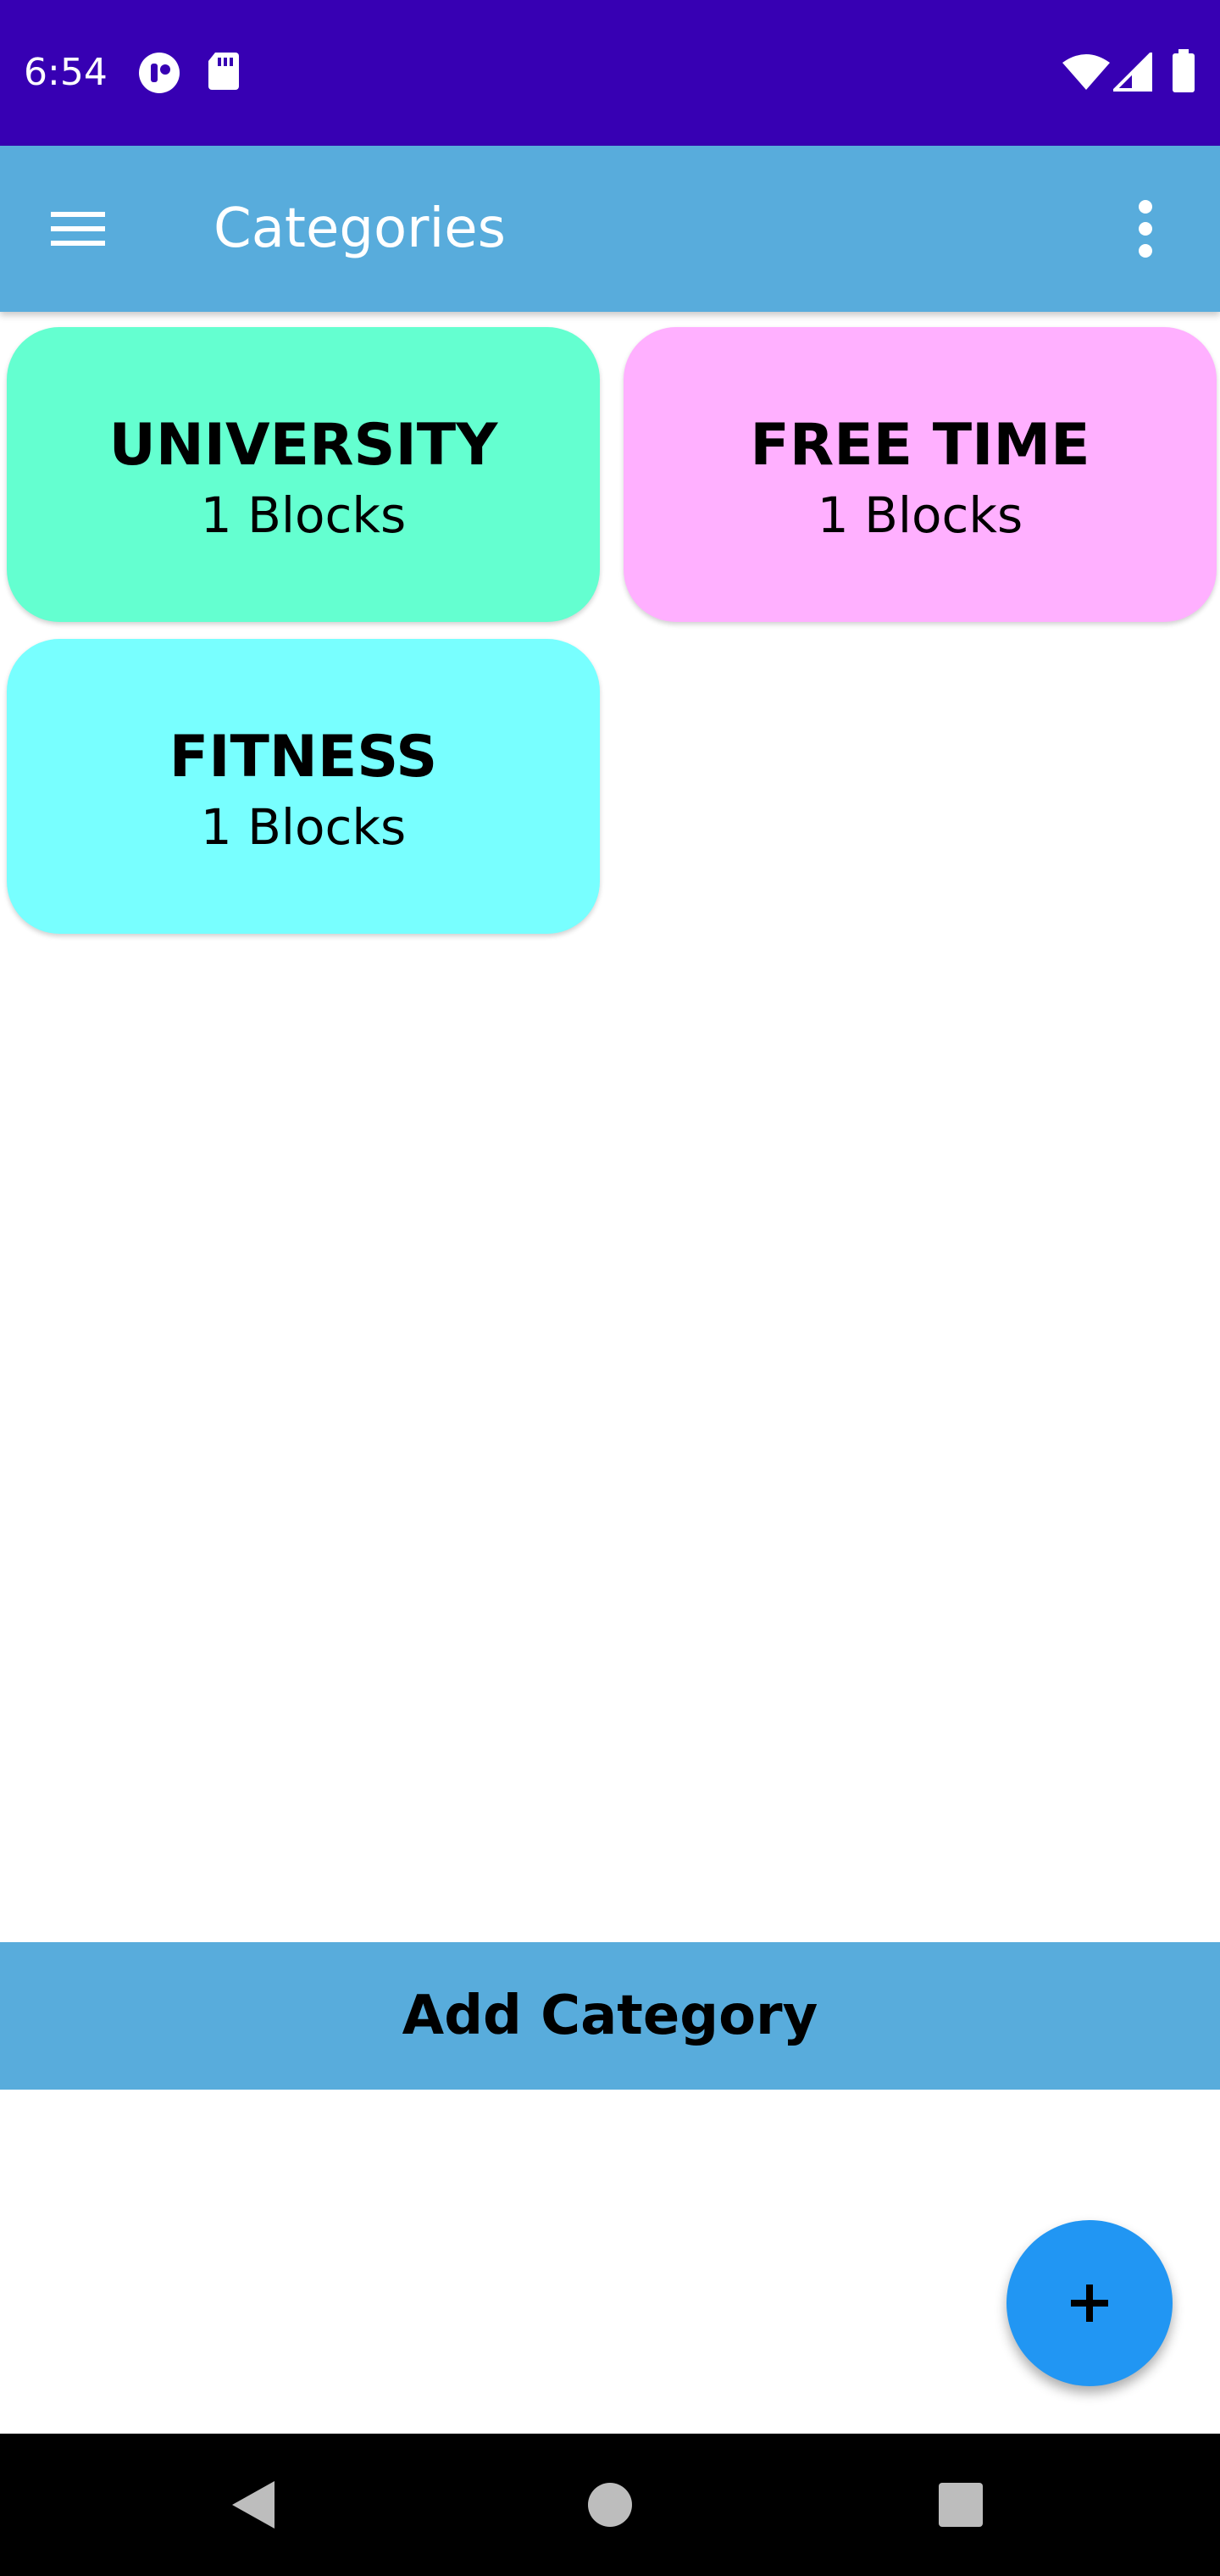  I want to click on home-icon, so click(610, 2505).